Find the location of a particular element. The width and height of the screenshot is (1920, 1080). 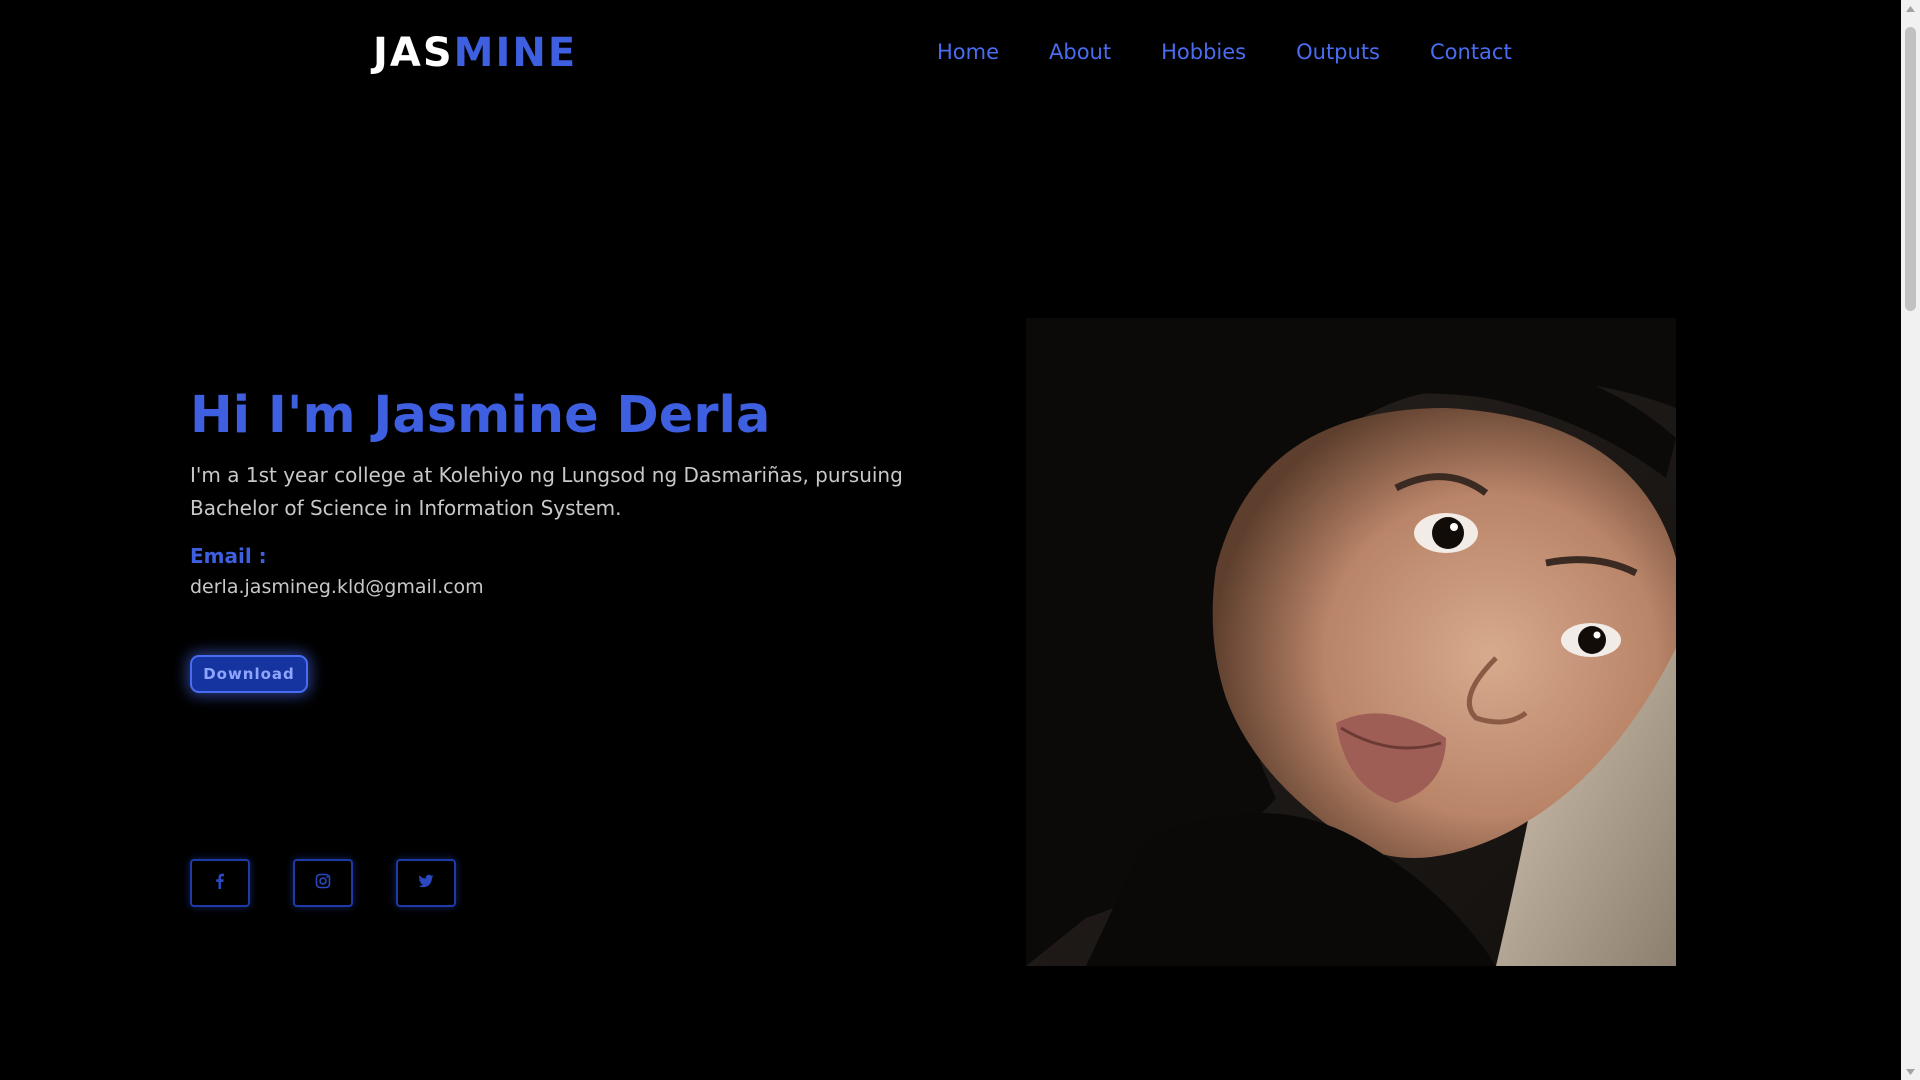

instagram-button is located at coordinates (323, 883).